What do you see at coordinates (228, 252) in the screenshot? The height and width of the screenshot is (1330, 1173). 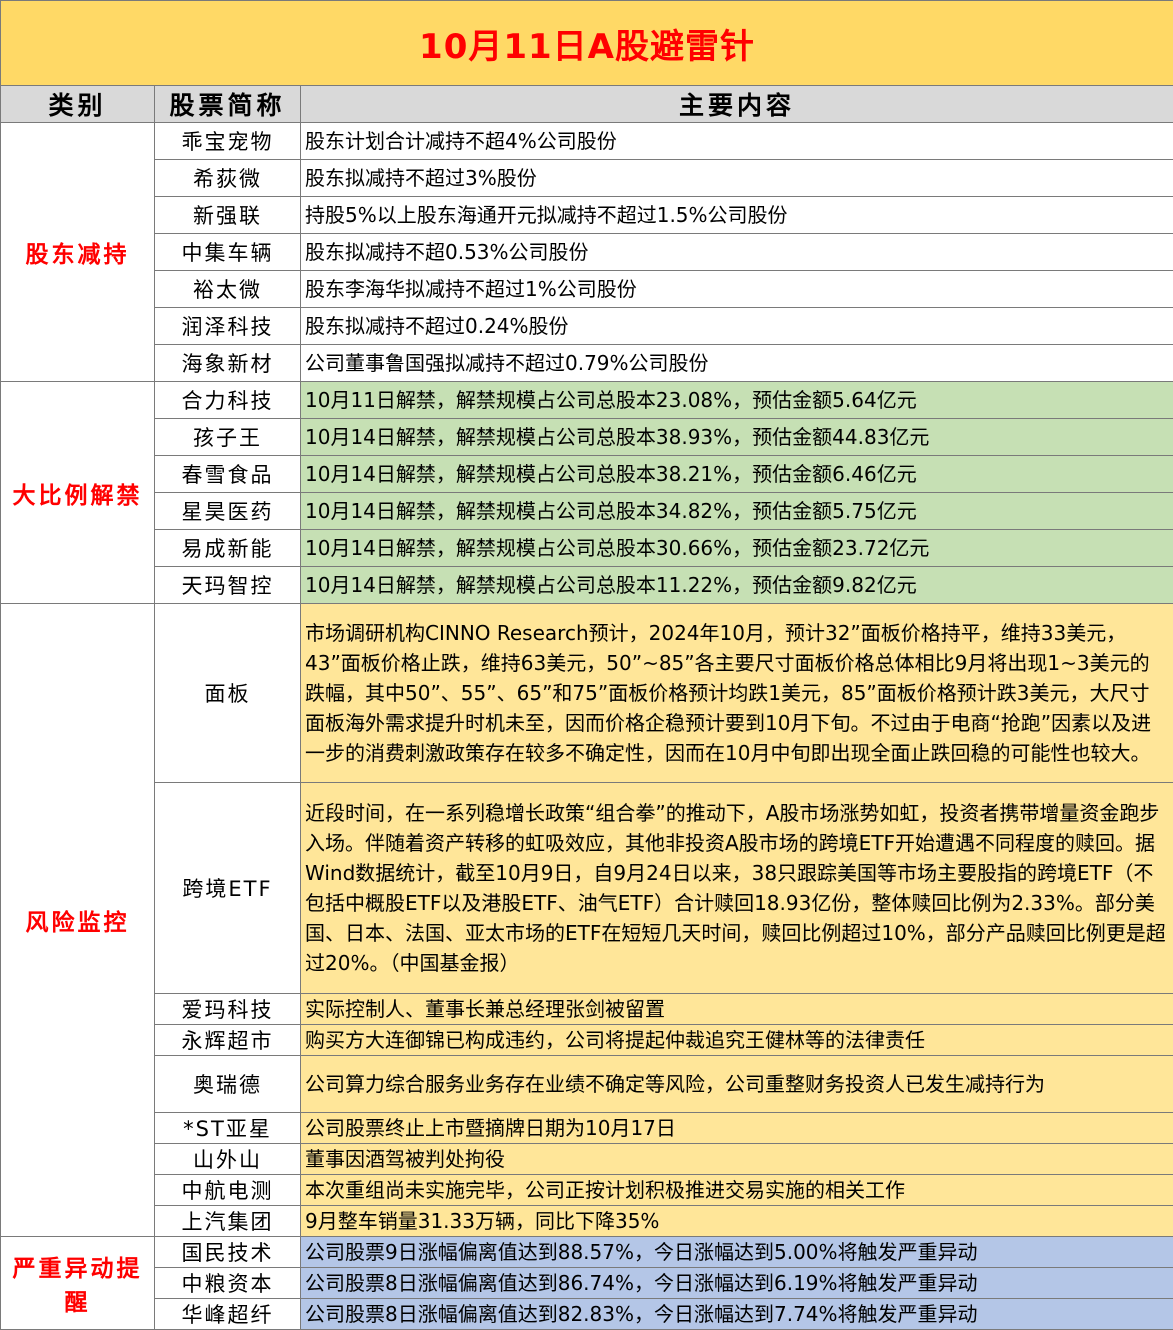 I see `stock-name: 中集车辆` at bounding box center [228, 252].